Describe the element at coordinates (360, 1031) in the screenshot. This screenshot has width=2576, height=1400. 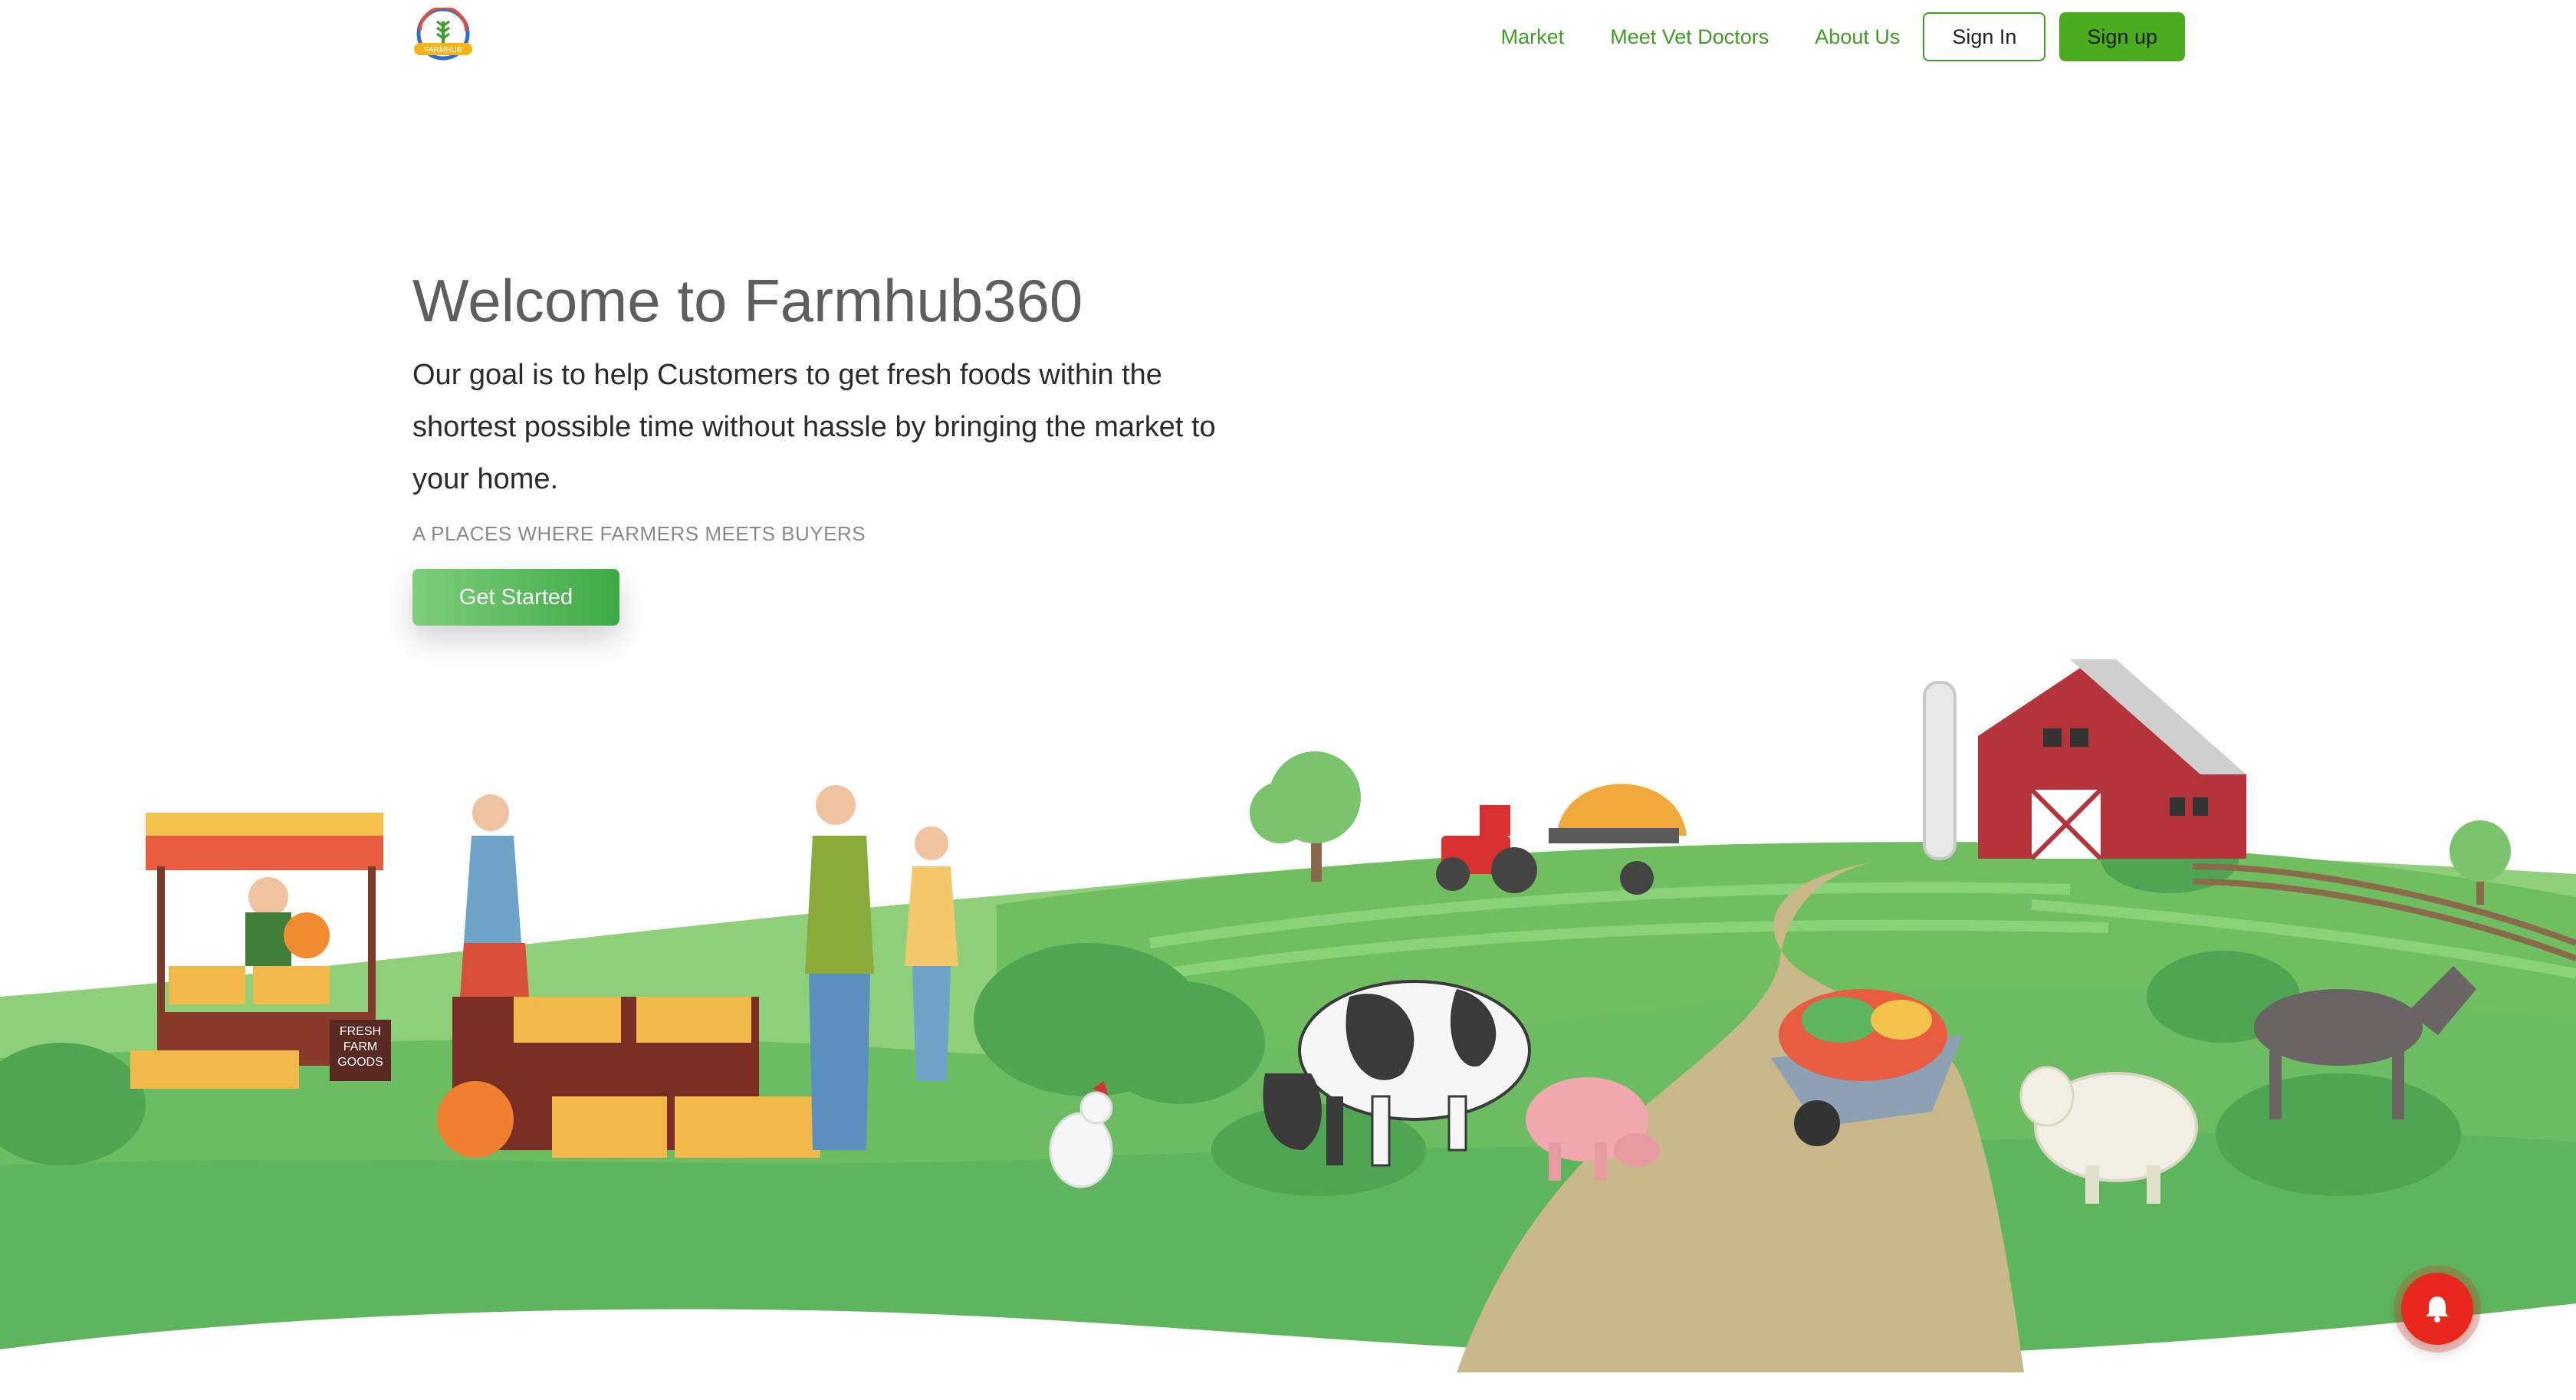
I see `stall-sign-line-1: FRESH` at that location.